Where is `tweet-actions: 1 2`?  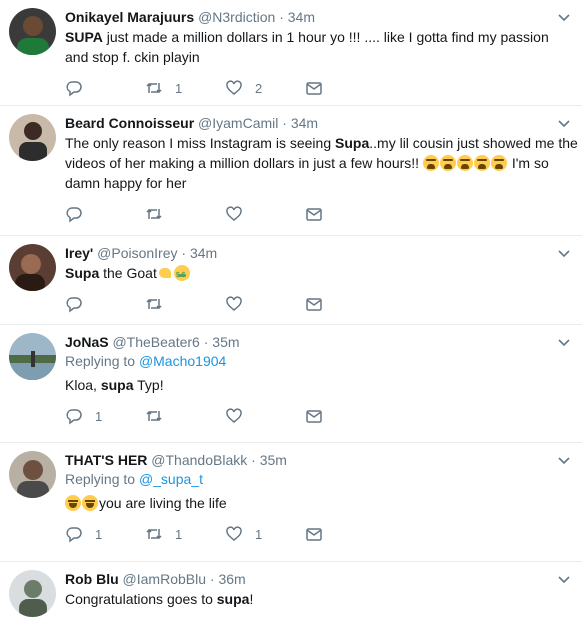 tweet-actions: 1 2 is located at coordinates (317, 88).